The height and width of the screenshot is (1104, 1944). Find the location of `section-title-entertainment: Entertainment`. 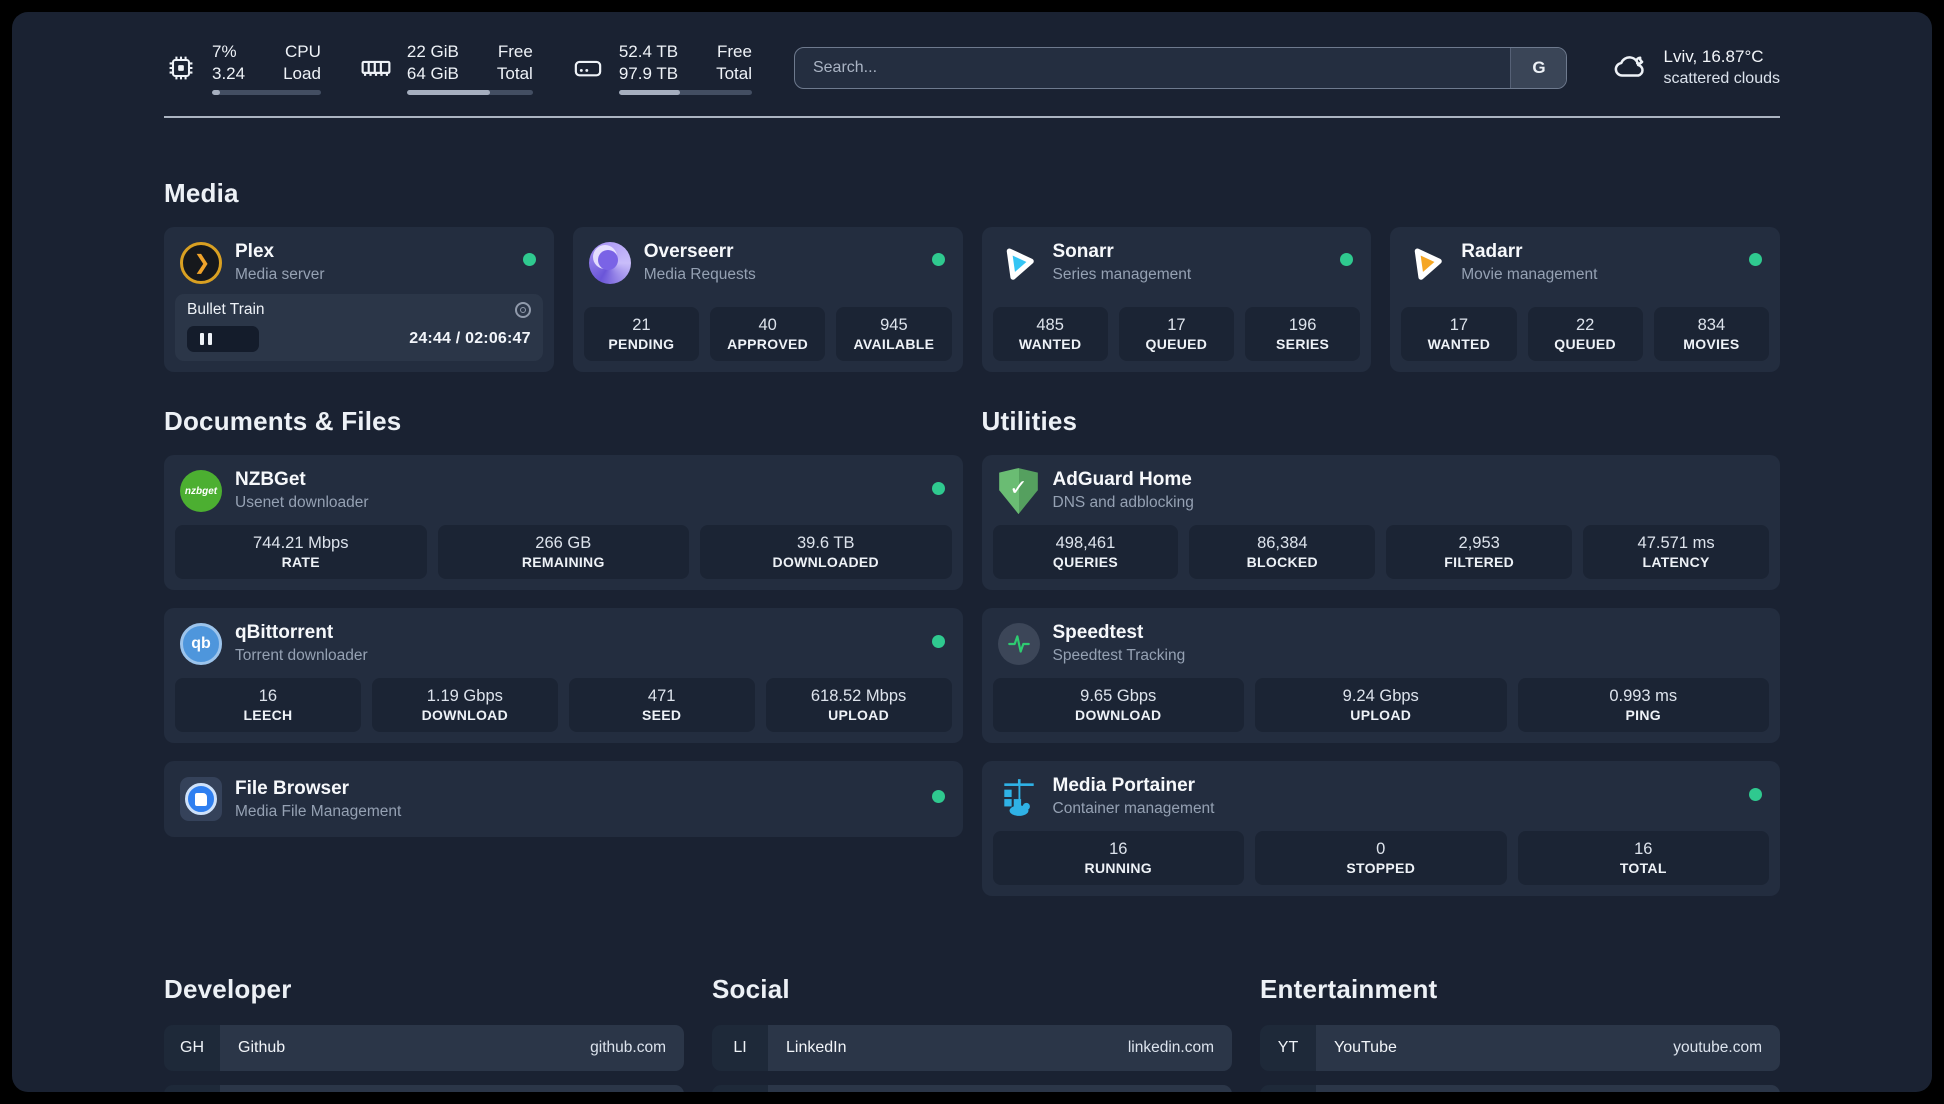

section-title-entertainment: Entertainment is located at coordinates (1349, 989).